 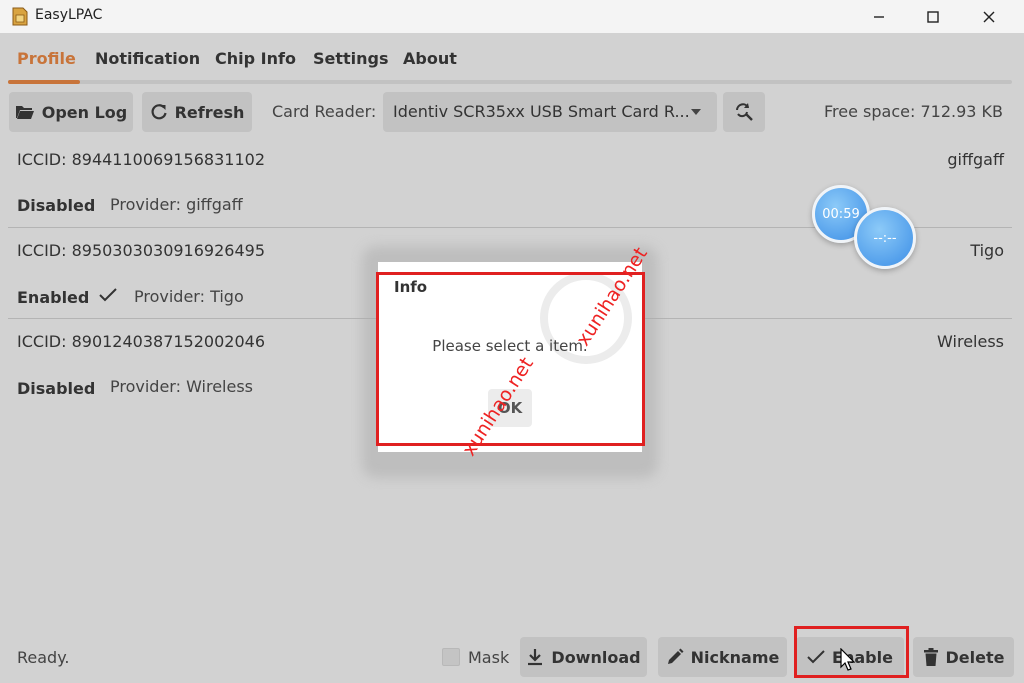 I want to click on delete-label: Delete, so click(x=975, y=657).